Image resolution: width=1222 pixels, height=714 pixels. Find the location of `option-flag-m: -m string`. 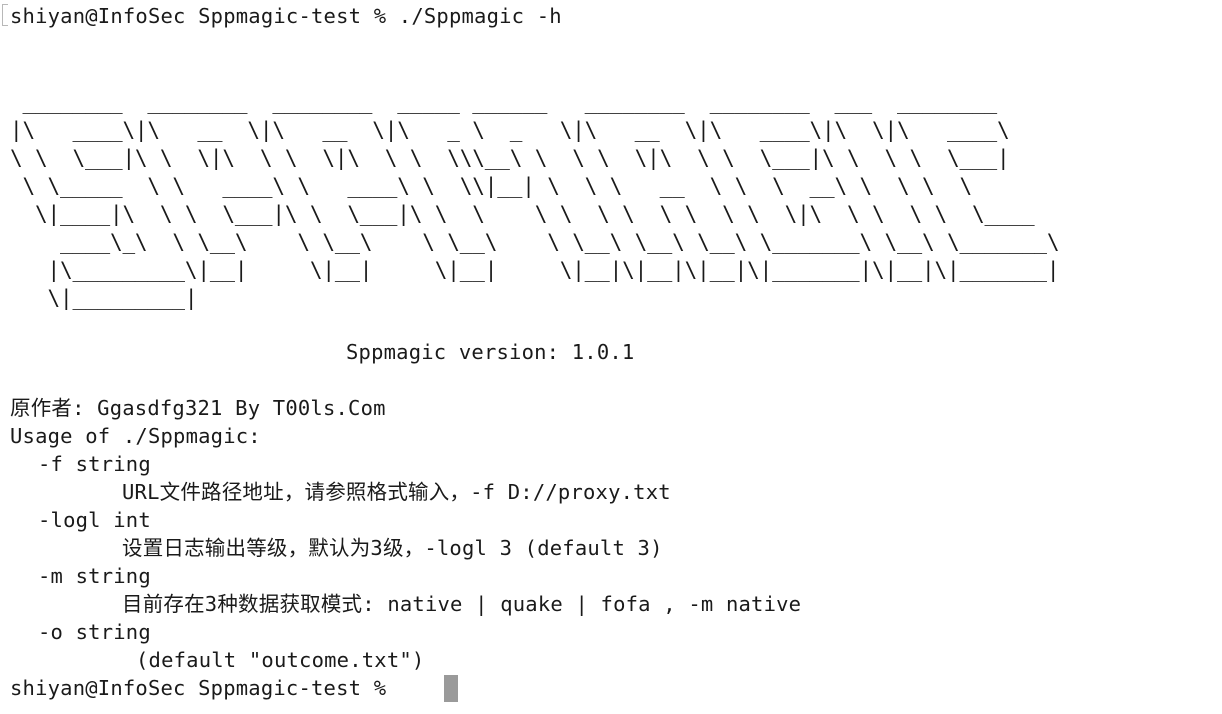

option-flag-m: -m string is located at coordinates (94, 576).